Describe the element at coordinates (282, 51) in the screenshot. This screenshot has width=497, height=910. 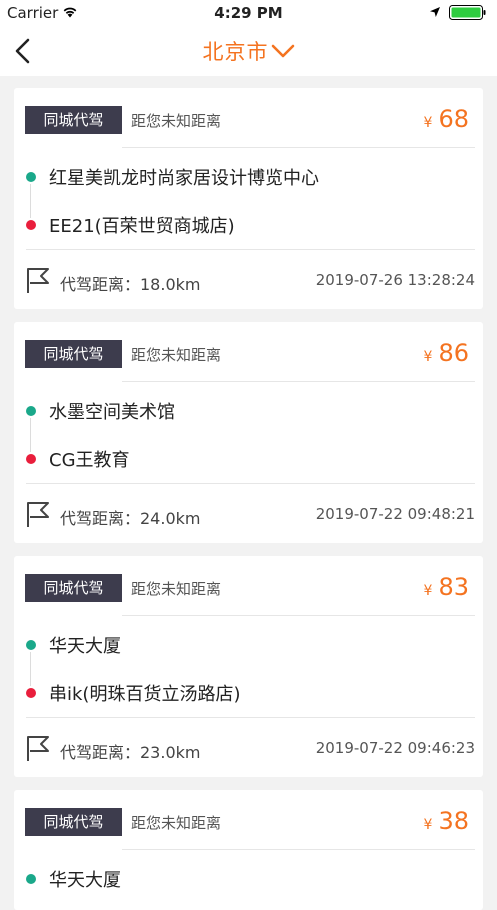
I see `chevron-down-icon` at that location.